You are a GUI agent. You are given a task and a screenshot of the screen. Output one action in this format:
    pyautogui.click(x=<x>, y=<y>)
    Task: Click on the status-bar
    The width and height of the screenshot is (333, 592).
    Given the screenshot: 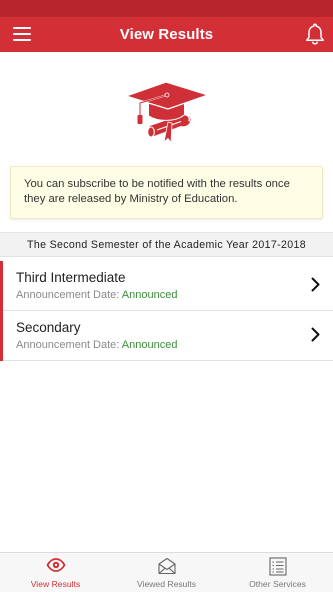 What is the action you would take?
    pyautogui.click(x=166, y=8)
    